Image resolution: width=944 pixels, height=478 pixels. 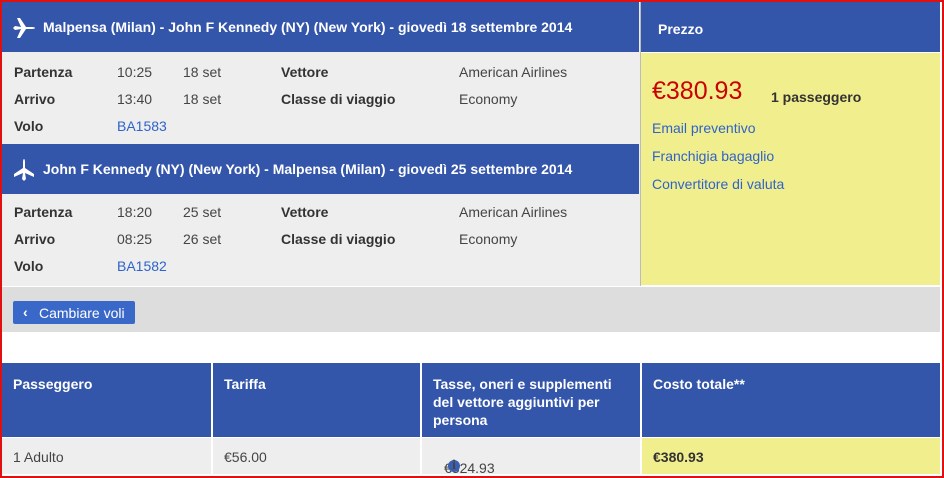 I want to click on table-header-fare: Tariffa, so click(x=316, y=400).